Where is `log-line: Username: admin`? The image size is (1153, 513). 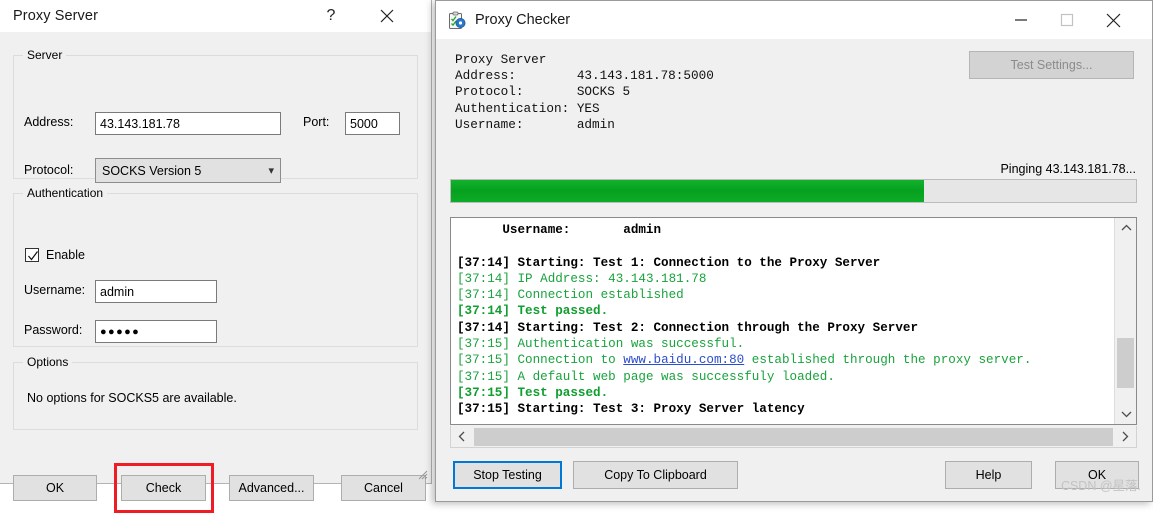 log-line: Username: admin is located at coordinates (559, 230).